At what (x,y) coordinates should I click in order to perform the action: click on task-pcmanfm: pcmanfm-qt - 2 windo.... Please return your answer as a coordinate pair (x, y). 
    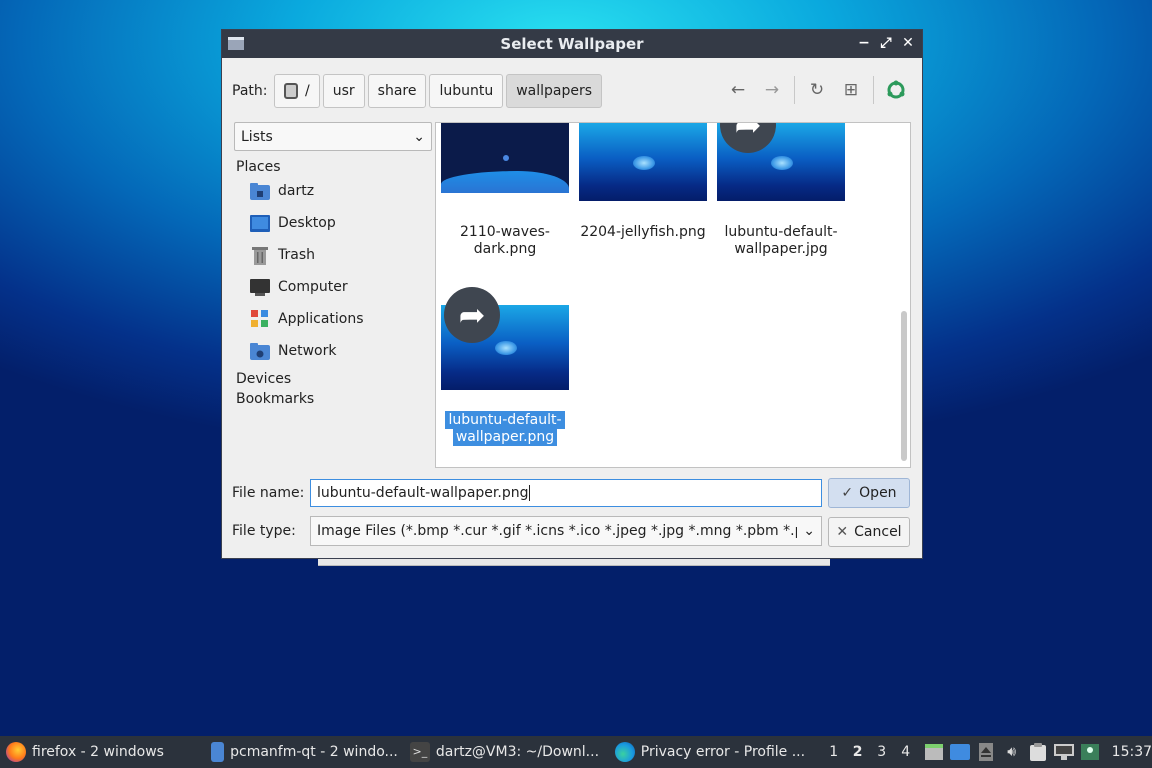
    Looking at the image, I should click on (304, 752).